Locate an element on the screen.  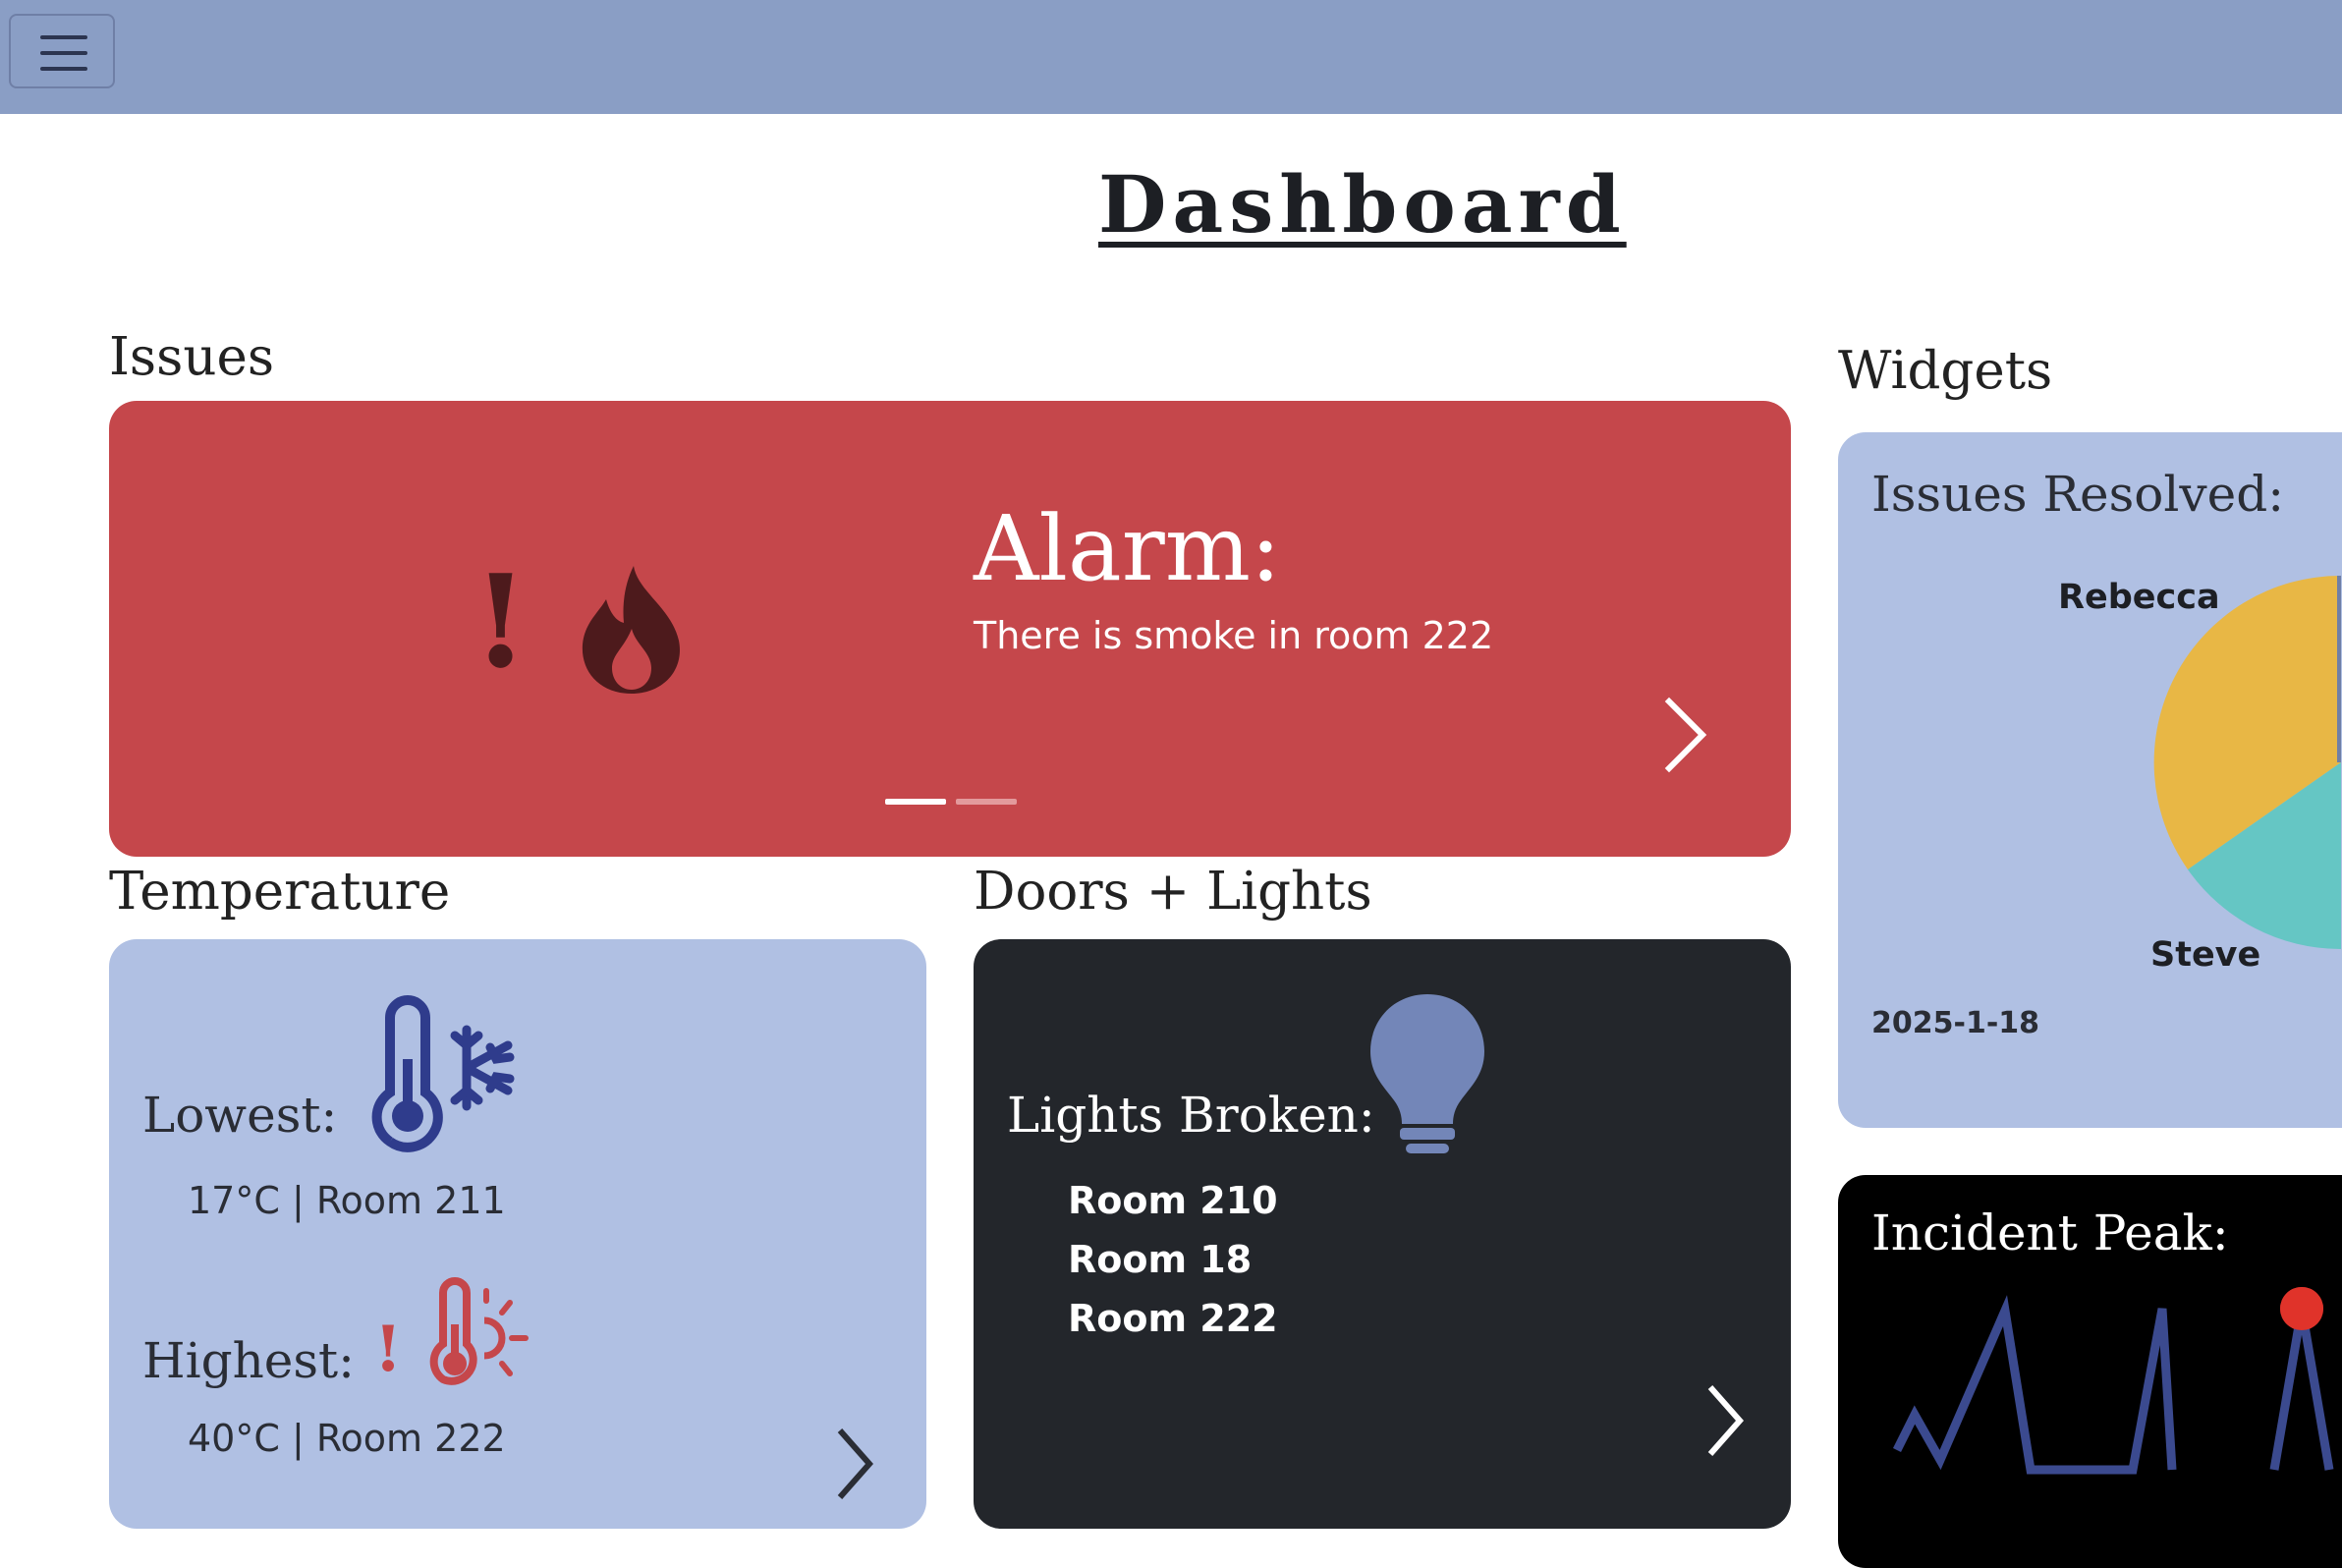
fire-icon is located at coordinates (631, 630).